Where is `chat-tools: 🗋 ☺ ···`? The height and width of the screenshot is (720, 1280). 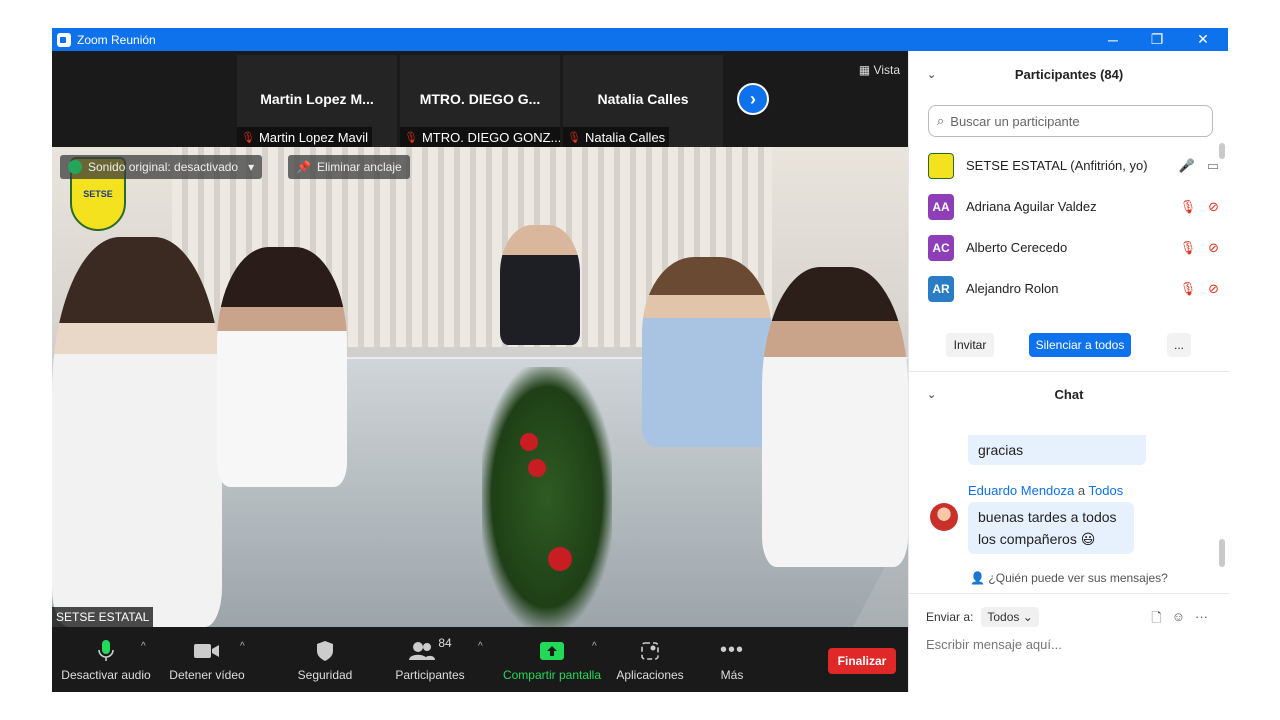 chat-tools: 🗋 ☺ ··· is located at coordinates (1179, 620).